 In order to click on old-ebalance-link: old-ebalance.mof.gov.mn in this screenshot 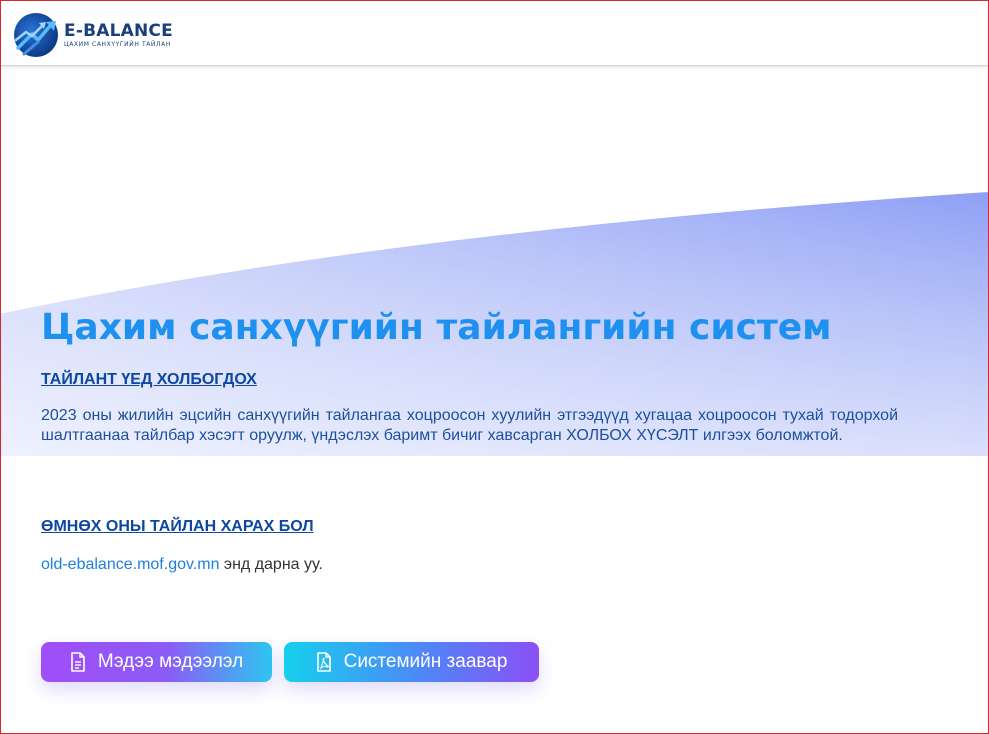, I will do `click(130, 564)`.